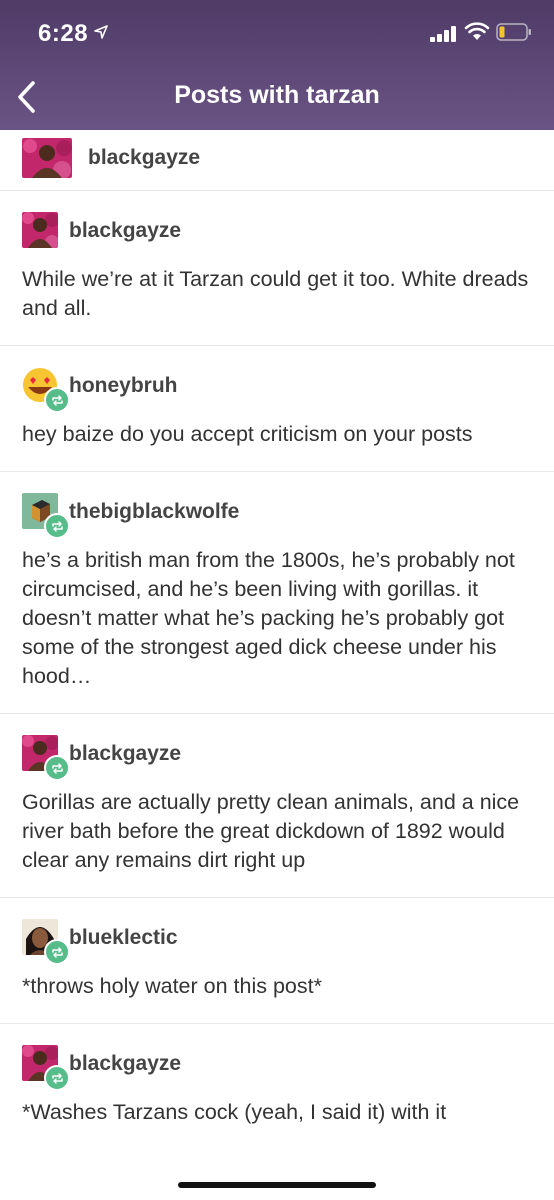  I want to click on header: 6:28 Posts with tarzan, so click(277, 65).